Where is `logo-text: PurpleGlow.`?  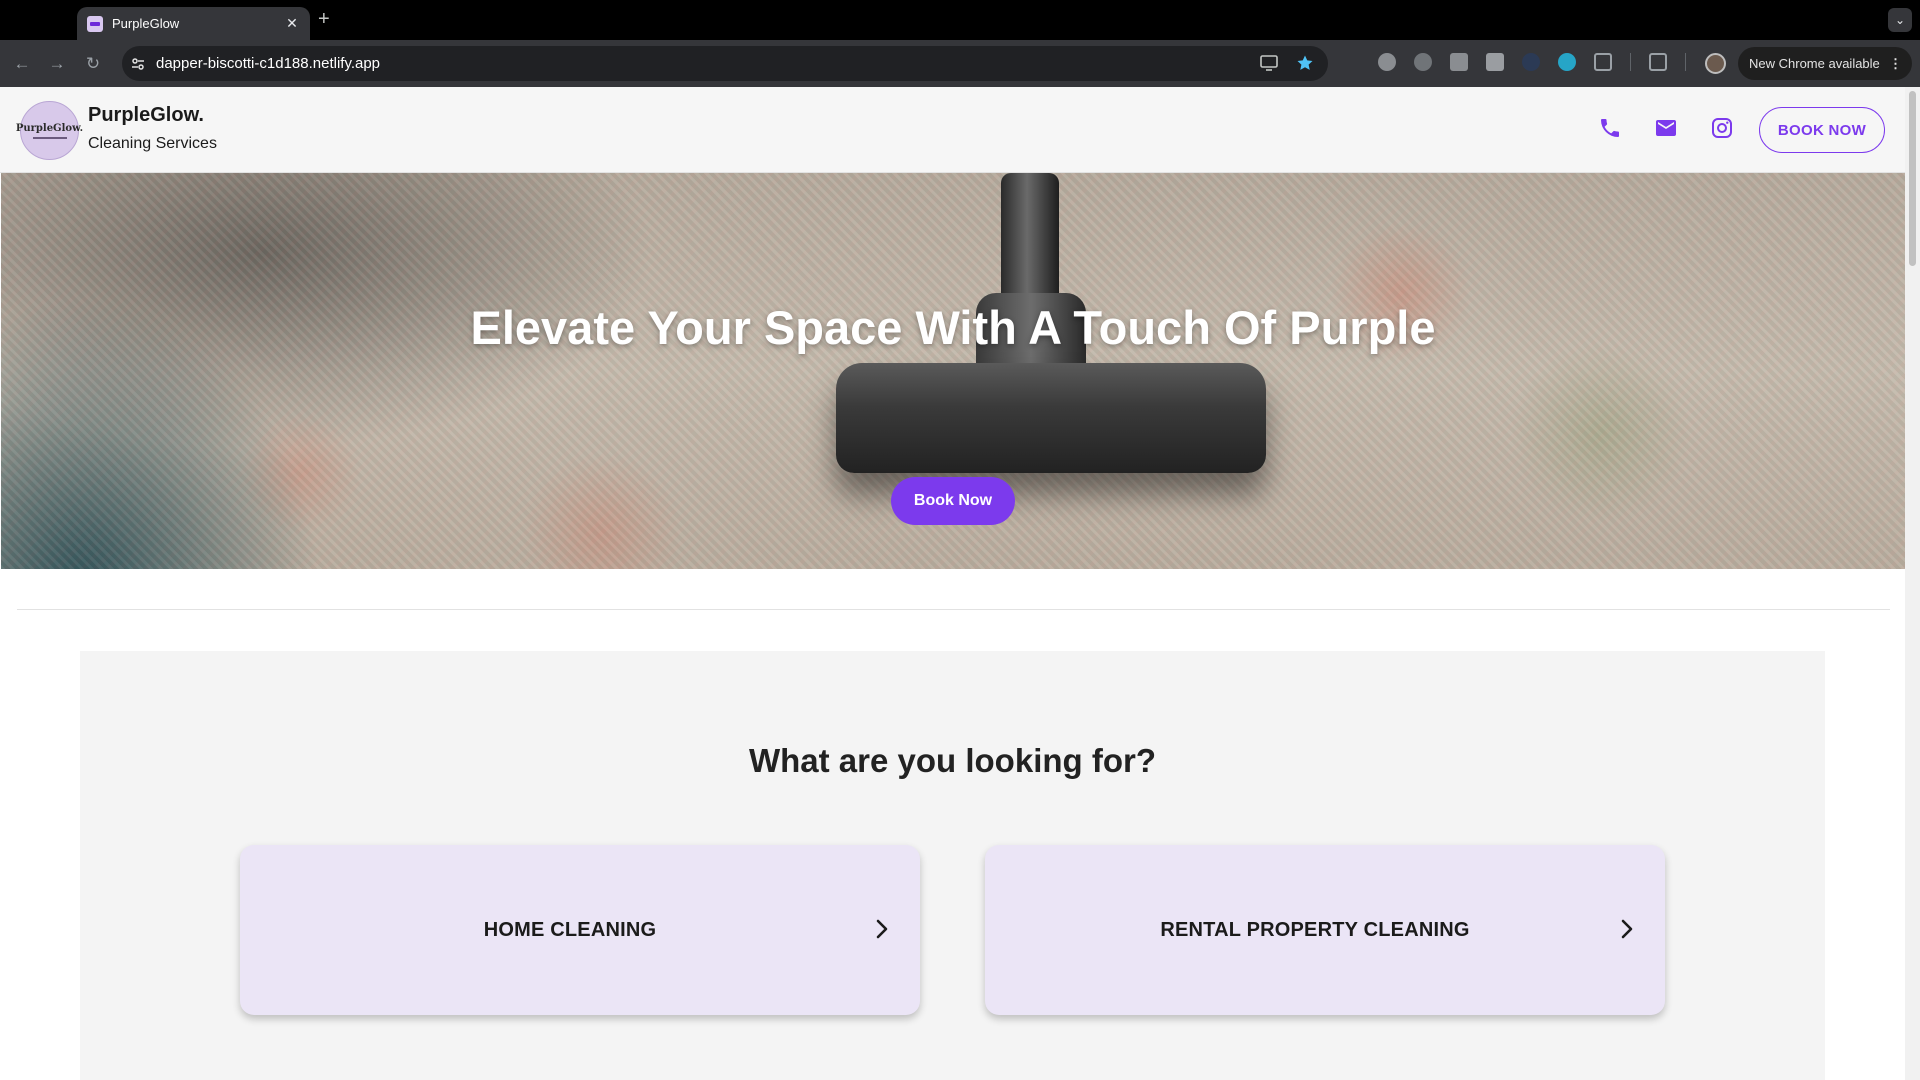
logo-text: PurpleGlow. is located at coordinates (49, 128).